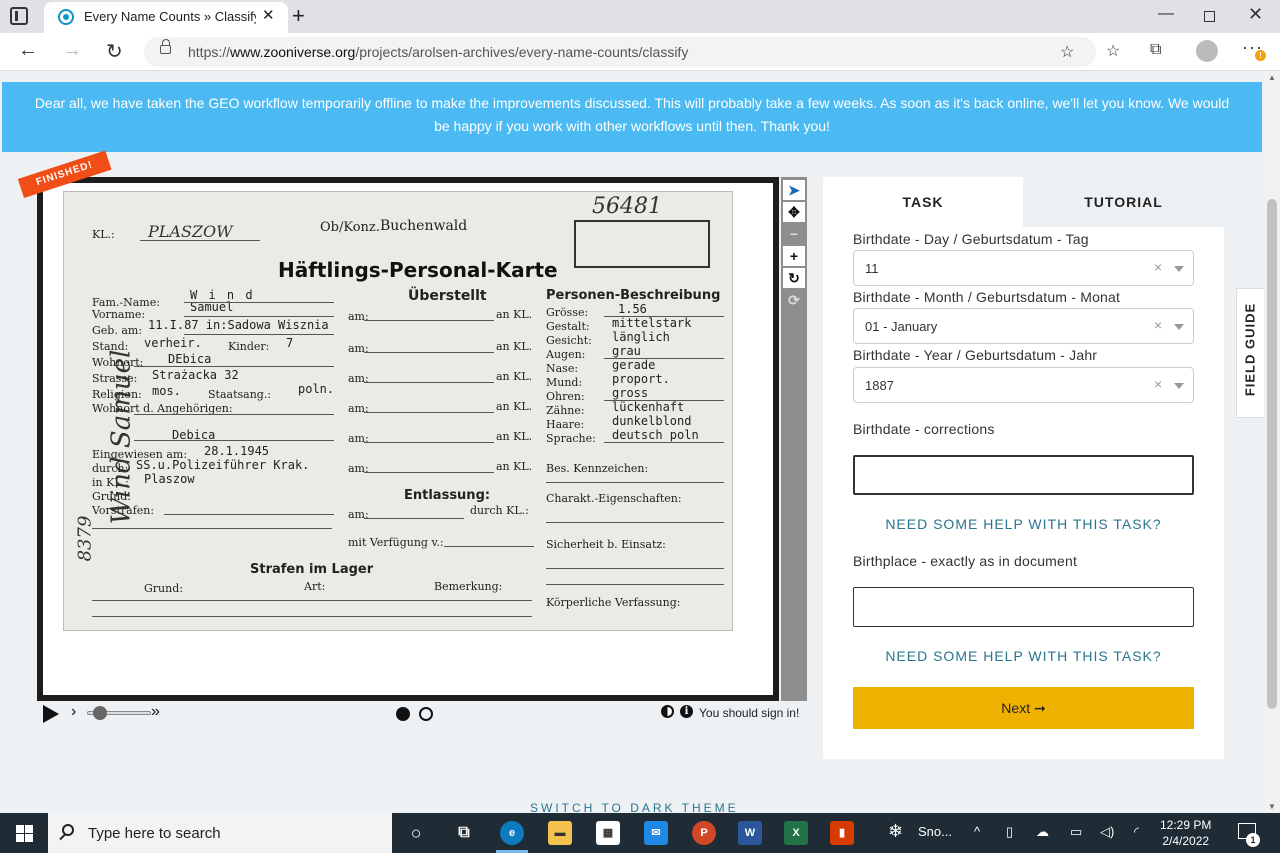 The width and height of the screenshot is (1280, 853). Describe the element at coordinates (750, 833) in the screenshot. I see `word-icon: W` at that location.